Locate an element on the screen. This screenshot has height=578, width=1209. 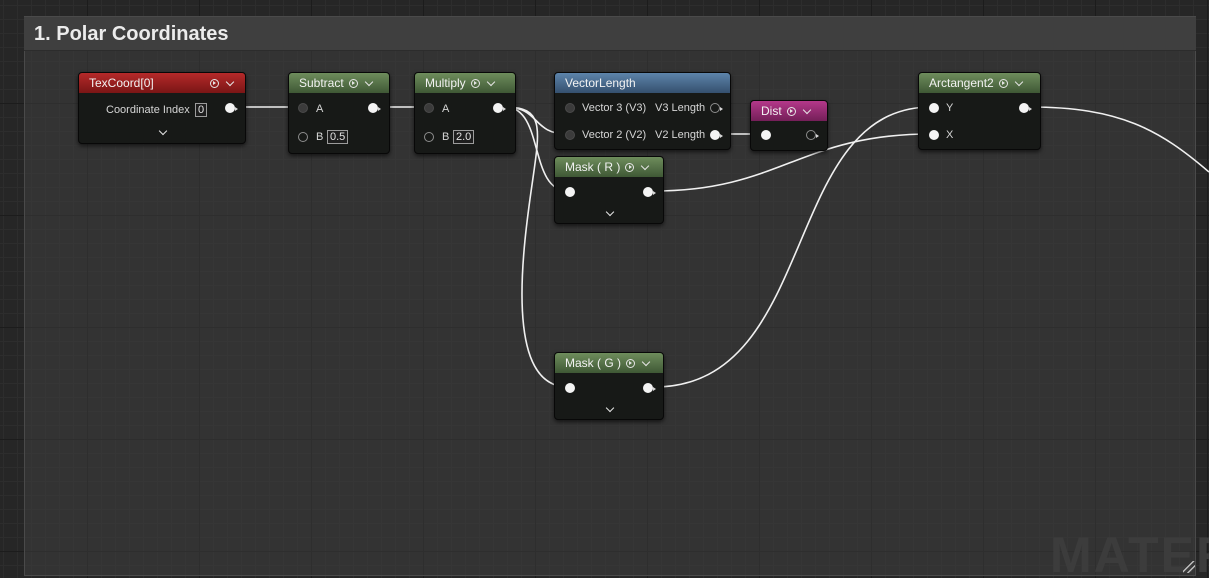
multiply-node-title: Multiply is located at coordinates (445, 83).